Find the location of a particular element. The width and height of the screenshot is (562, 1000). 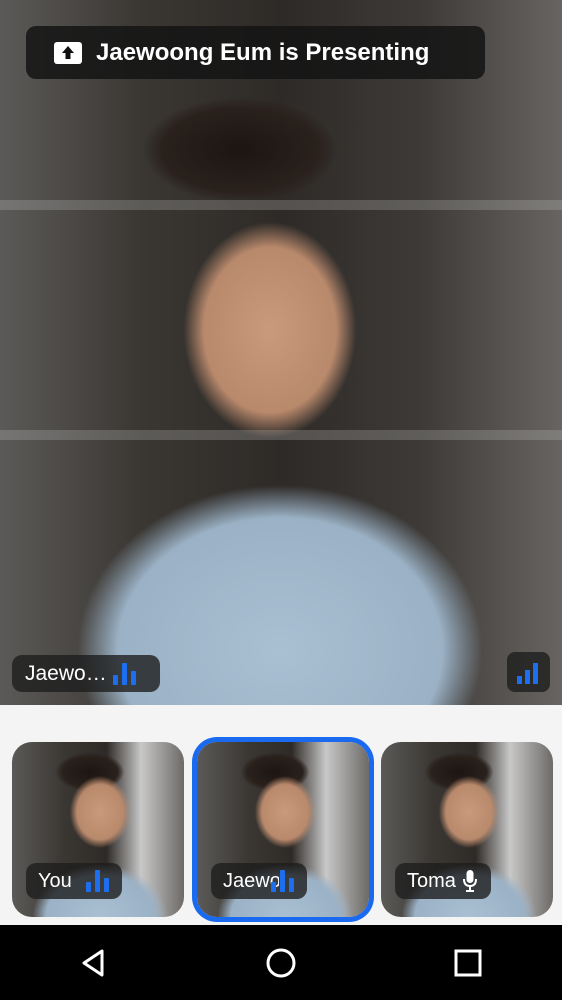

microphone-icon is located at coordinates (470, 881).